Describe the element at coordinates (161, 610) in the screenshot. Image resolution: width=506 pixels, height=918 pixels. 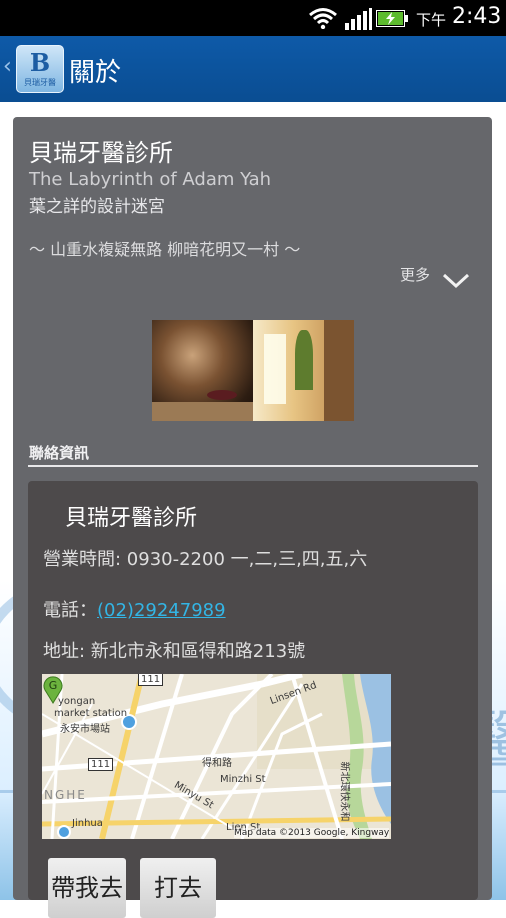
I see `phone-link: (02)29247989` at that location.